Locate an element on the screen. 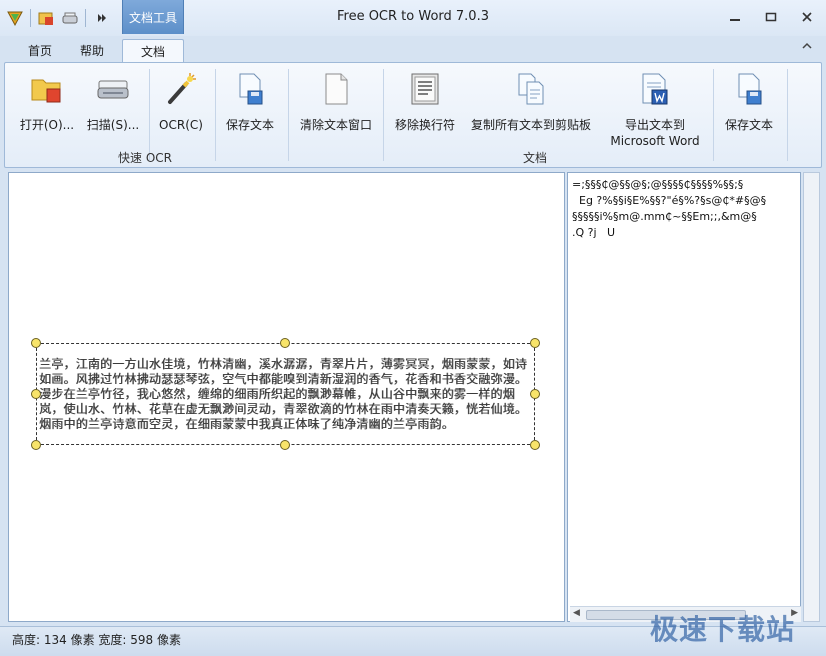  app-logo-icon is located at coordinates (15, 18).